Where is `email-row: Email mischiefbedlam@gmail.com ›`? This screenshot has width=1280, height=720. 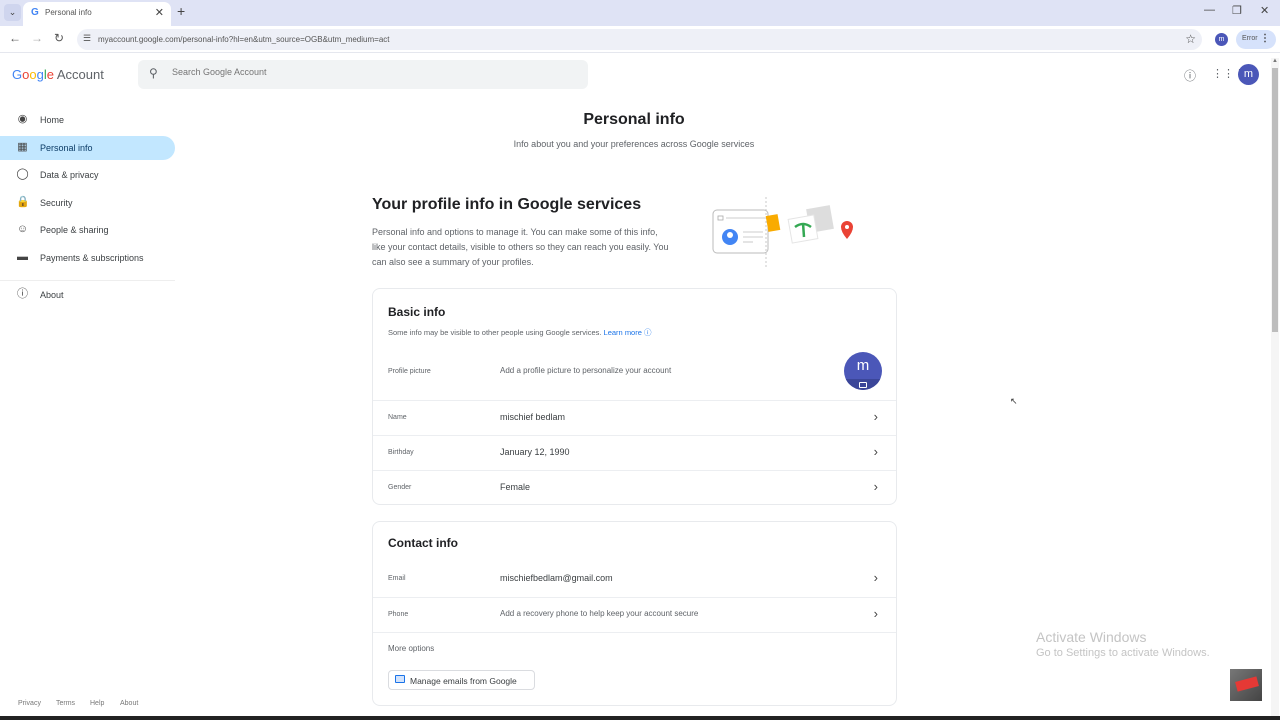 email-row: Email mischiefbedlam@gmail.com › is located at coordinates (634, 579).